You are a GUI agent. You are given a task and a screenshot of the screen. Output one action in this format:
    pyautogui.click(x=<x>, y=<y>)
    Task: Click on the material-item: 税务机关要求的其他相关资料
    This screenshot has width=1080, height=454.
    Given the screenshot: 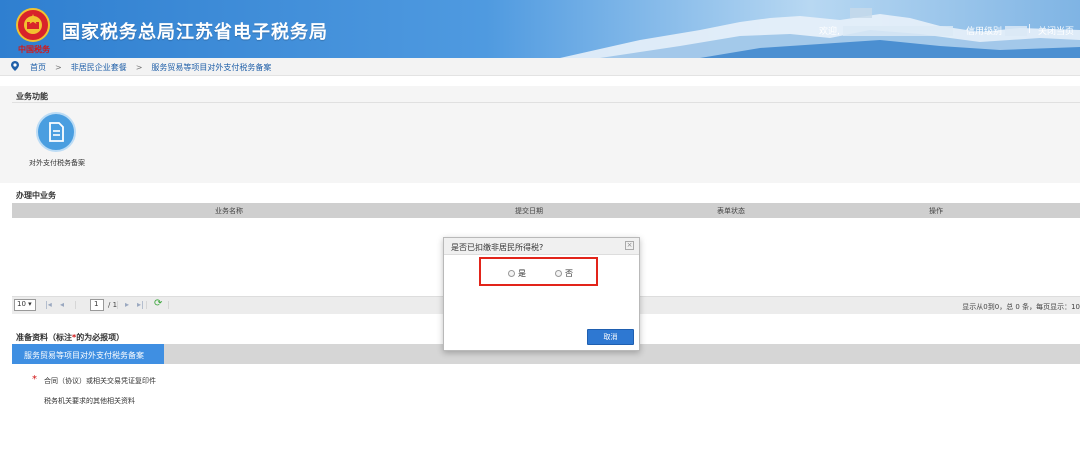 What is the action you would take?
    pyautogui.click(x=89, y=401)
    